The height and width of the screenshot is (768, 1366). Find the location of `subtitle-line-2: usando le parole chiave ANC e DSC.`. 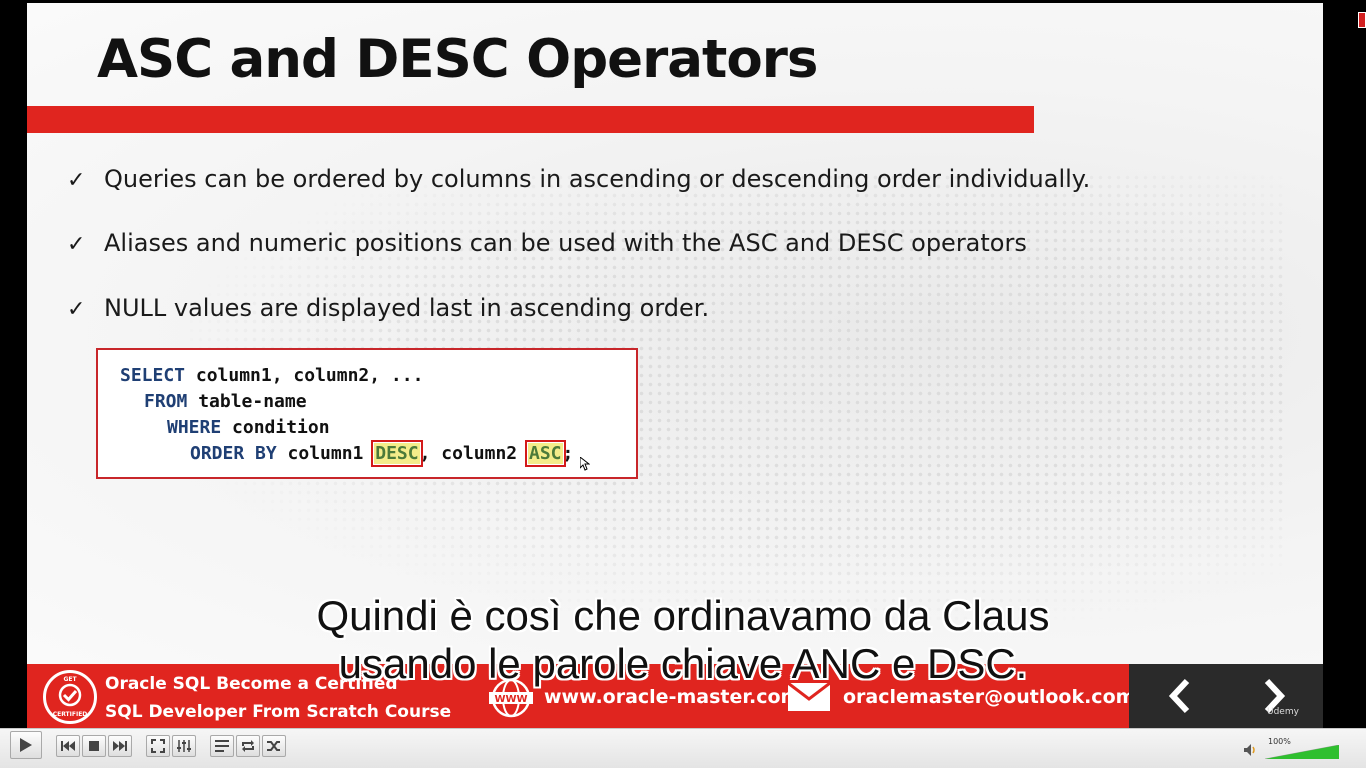

subtitle-line-2: usando le parole chiave ANC e DSC. is located at coordinates (683, 663).